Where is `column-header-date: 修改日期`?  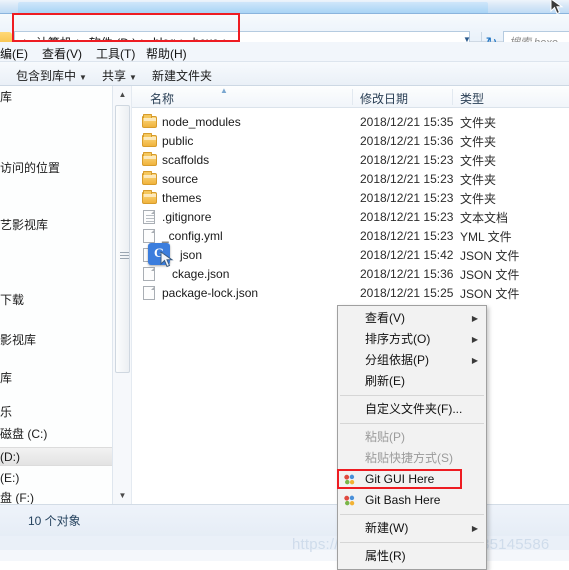 column-header-date: 修改日期 is located at coordinates (384, 98).